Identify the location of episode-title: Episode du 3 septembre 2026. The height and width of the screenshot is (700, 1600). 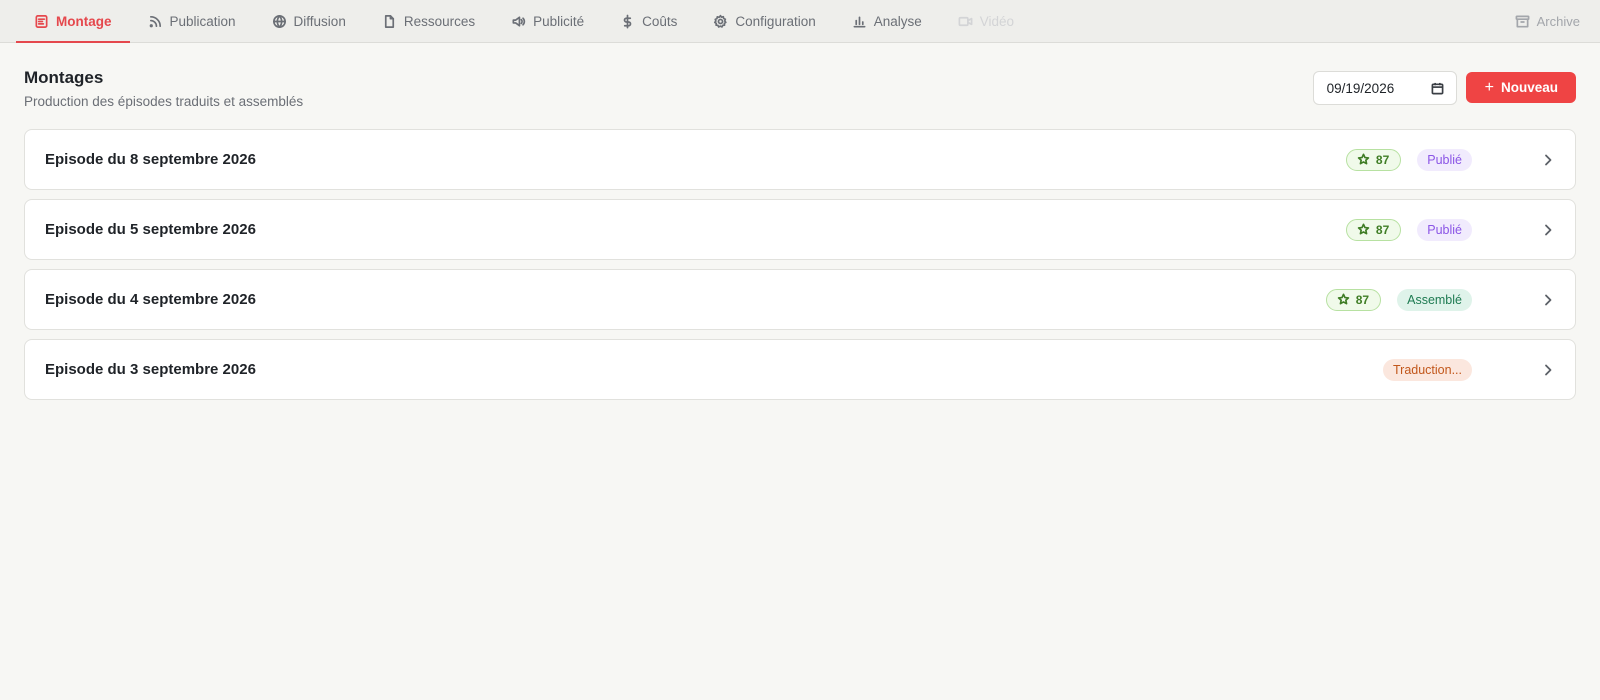
(150, 369).